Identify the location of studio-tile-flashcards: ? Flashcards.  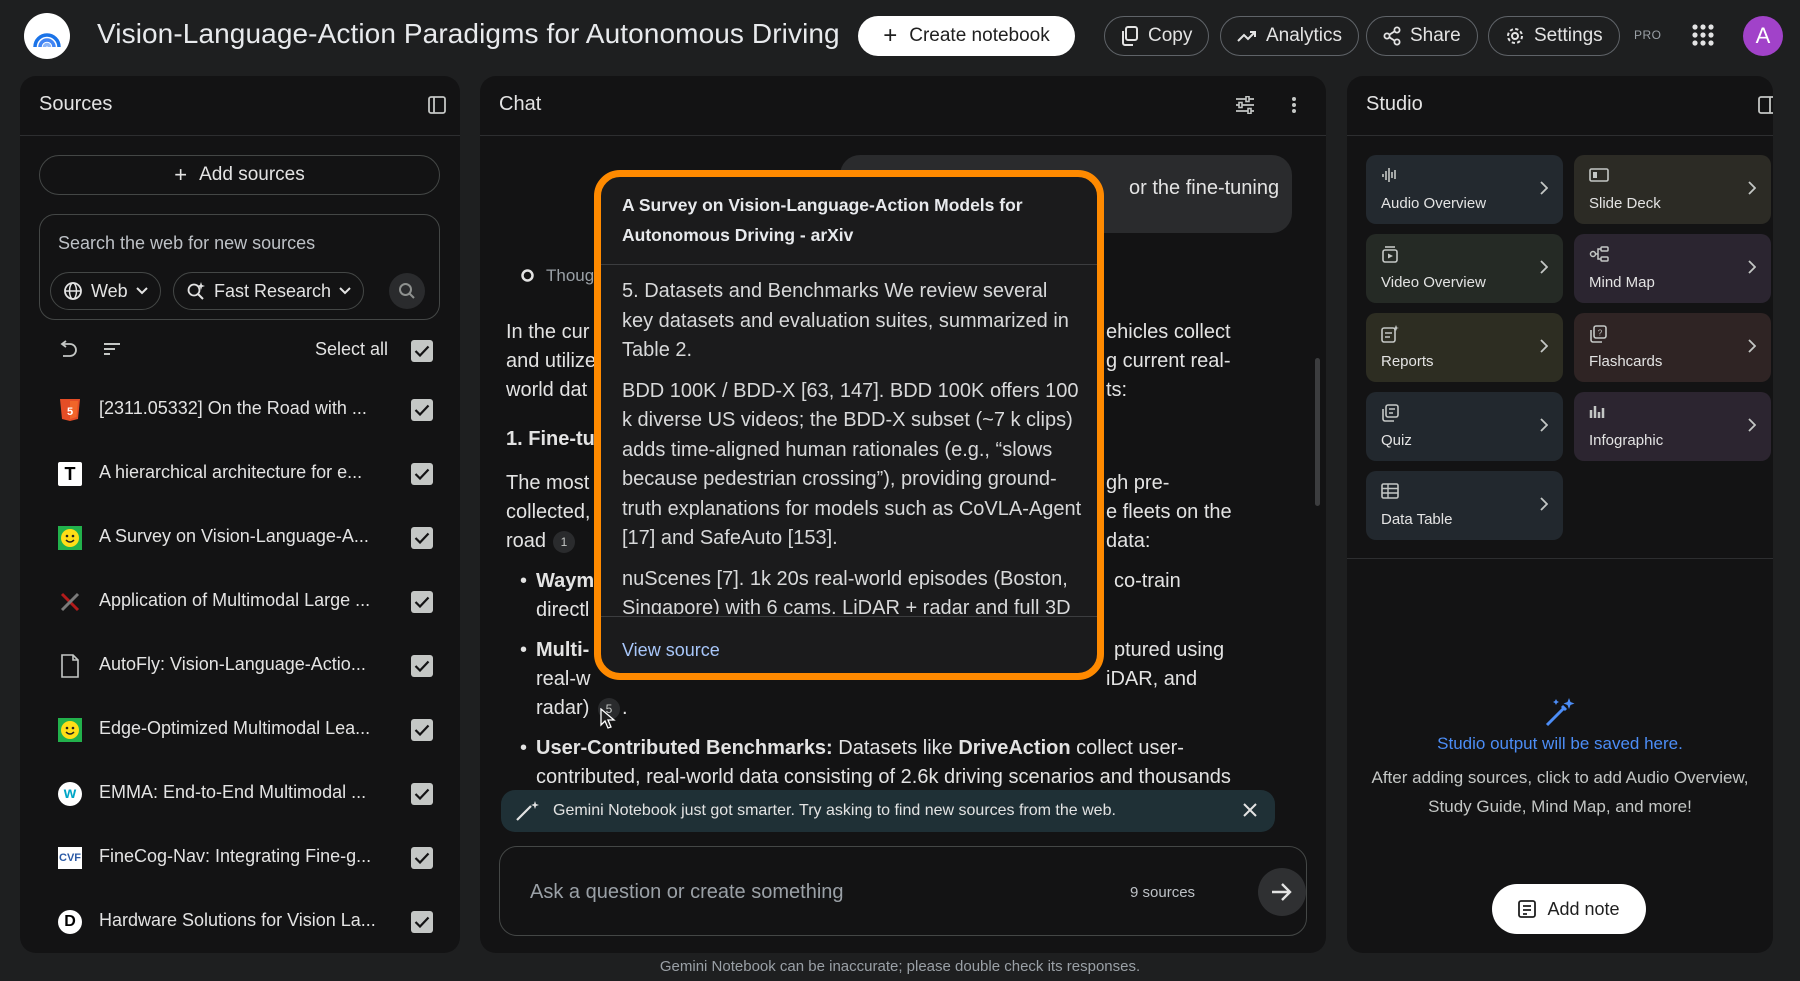
(1672, 347).